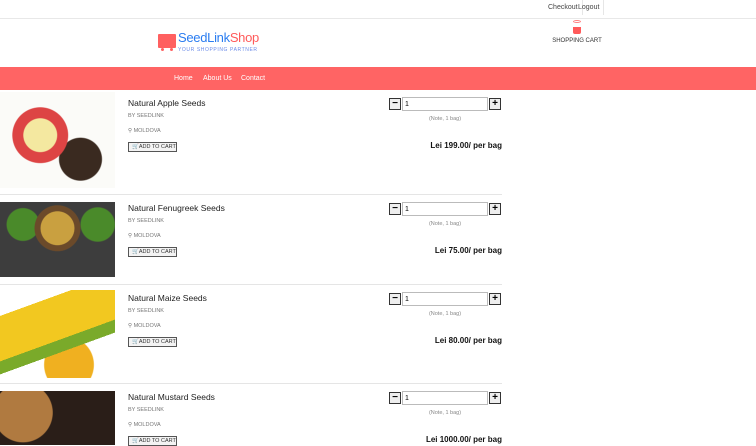  Describe the element at coordinates (378, 78) in the screenshot. I see `main-nav: Home About Us Contact` at that location.